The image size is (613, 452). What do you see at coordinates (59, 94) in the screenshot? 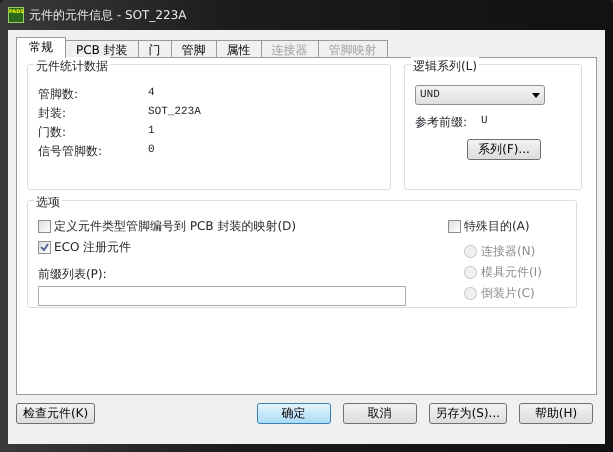
I see `field-label: 管脚数:` at bounding box center [59, 94].